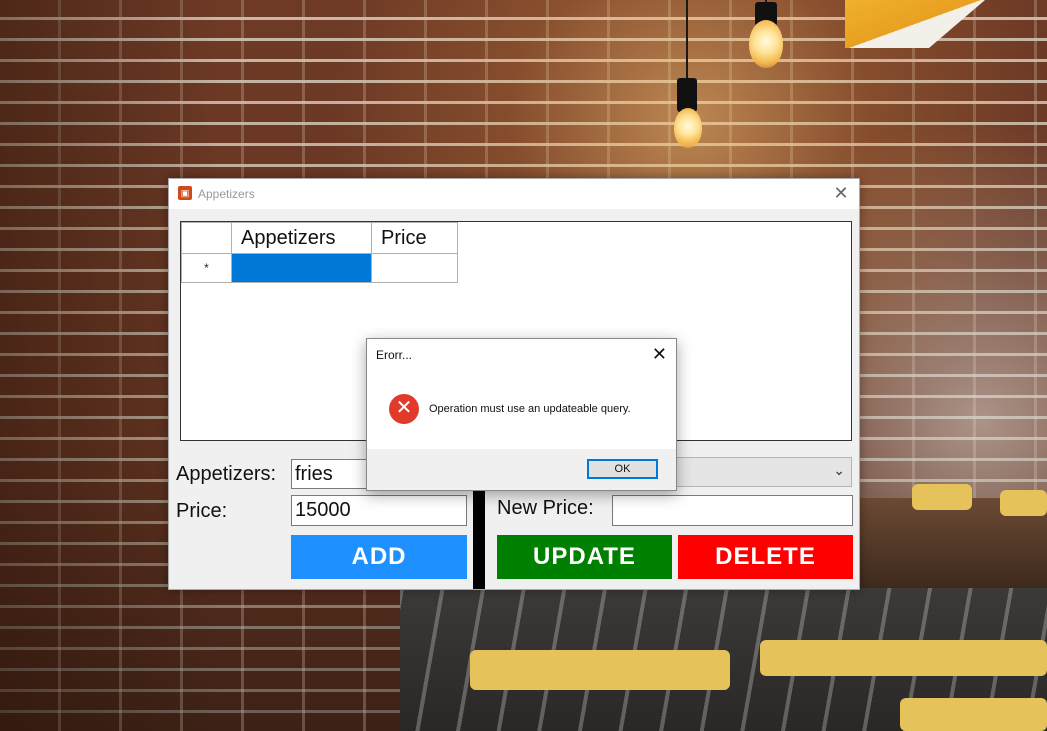  What do you see at coordinates (379, 510) in the screenshot?
I see `price-input: 15000` at bounding box center [379, 510].